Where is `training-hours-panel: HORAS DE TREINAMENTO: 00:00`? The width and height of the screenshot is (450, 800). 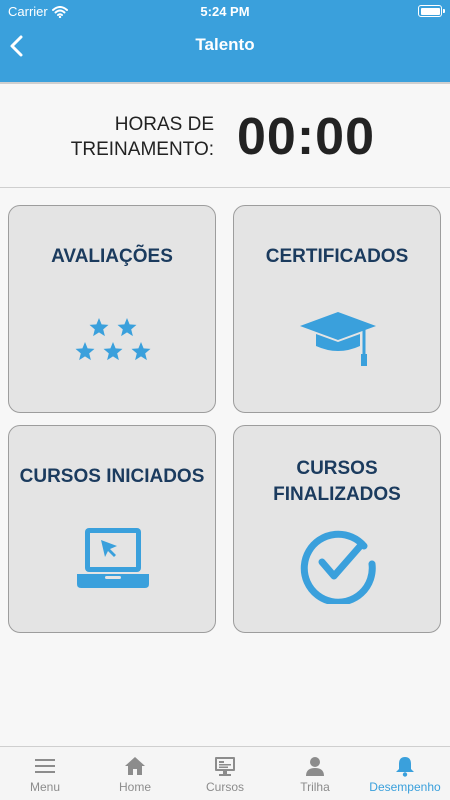
training-hours-panel: HORAS DE TREINAMENTO: 00:00 is located at coordinates (225, 135).